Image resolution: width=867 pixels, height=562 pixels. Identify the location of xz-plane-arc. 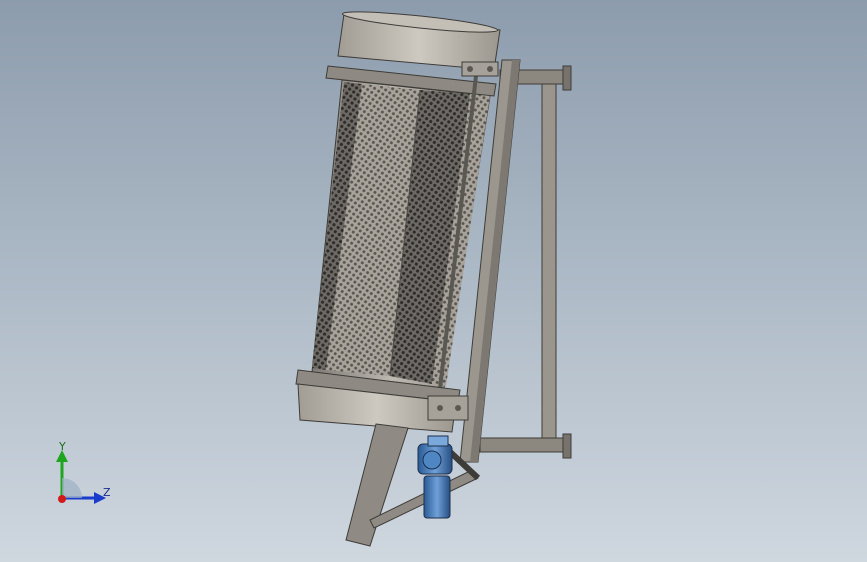
(72, 488).